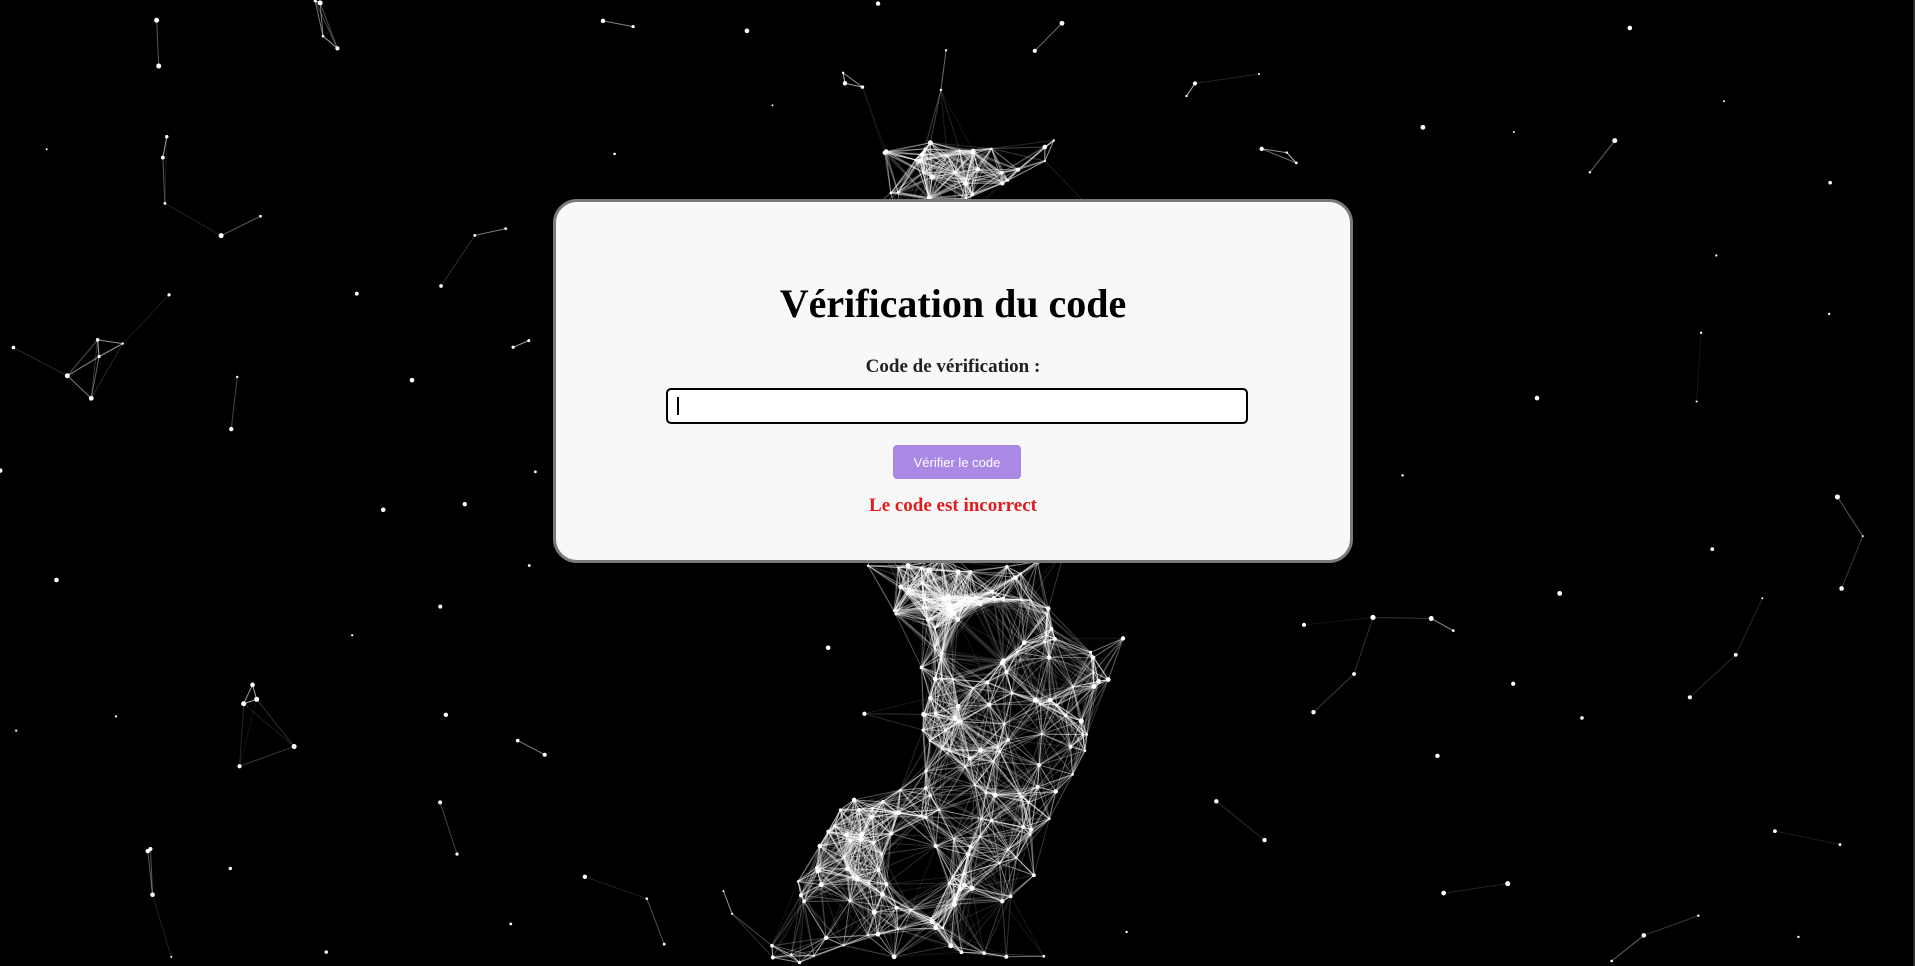  Describe the element at coordinates (953, 505) in the screenshot. I see `error-message: Le code est incorrect` at that location.